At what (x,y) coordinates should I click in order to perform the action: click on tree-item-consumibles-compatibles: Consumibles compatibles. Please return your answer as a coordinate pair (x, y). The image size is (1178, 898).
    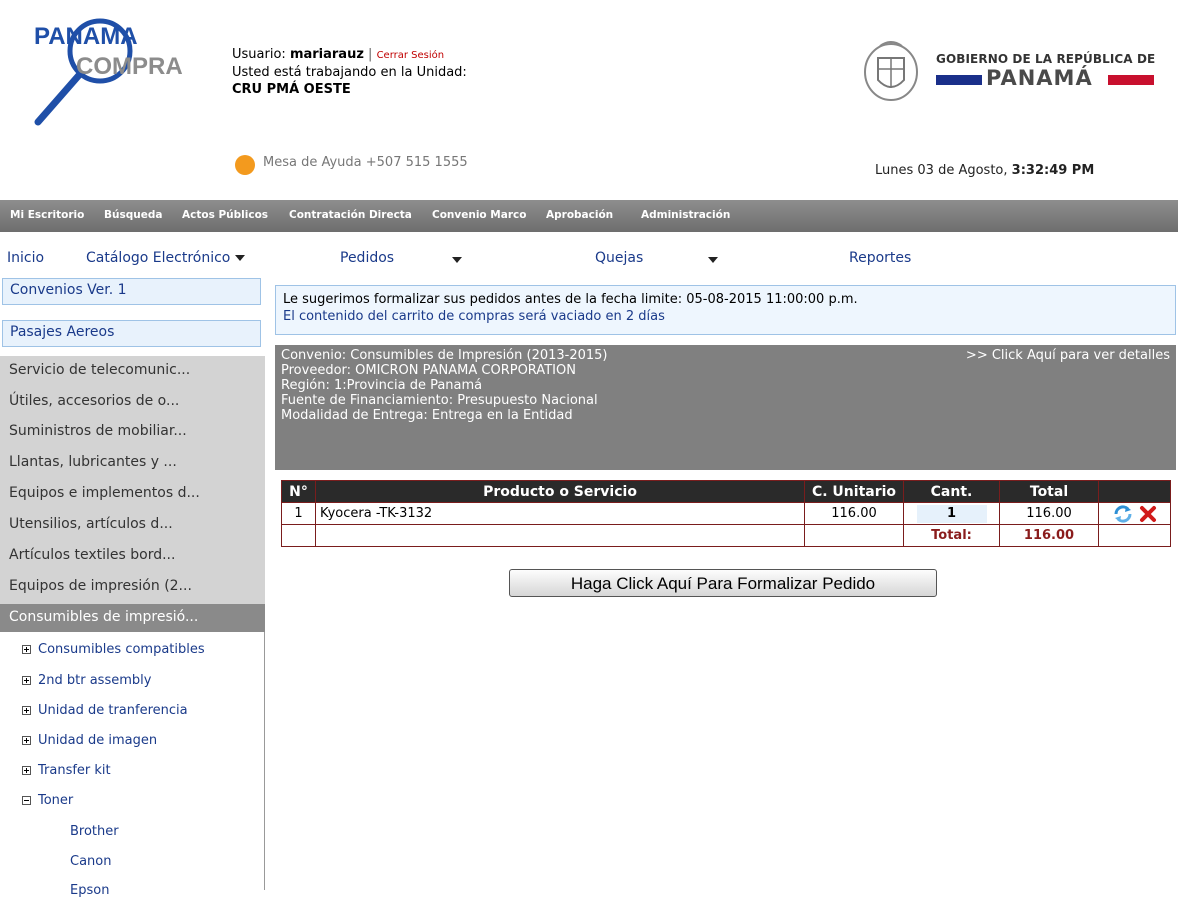
    Looking at the image, I should click on (113, 649).